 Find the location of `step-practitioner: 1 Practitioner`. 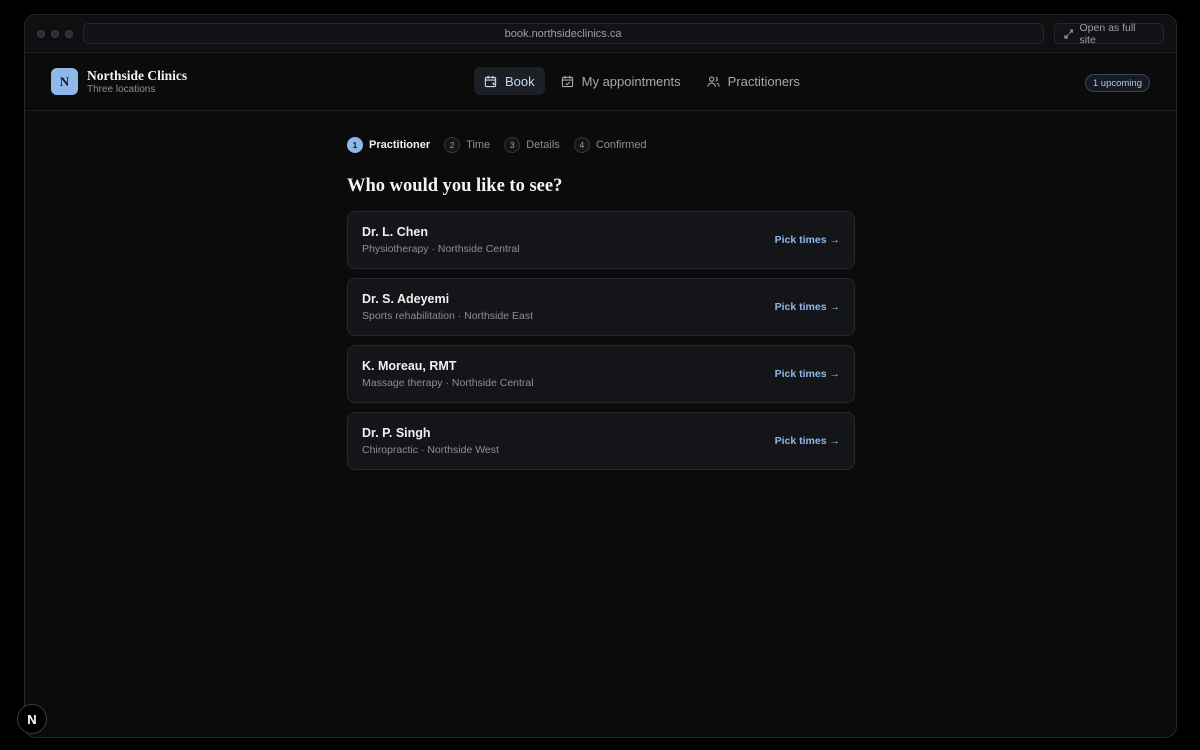

step-practitioner: 1 Practitioner is located at coordinates (388, 145).